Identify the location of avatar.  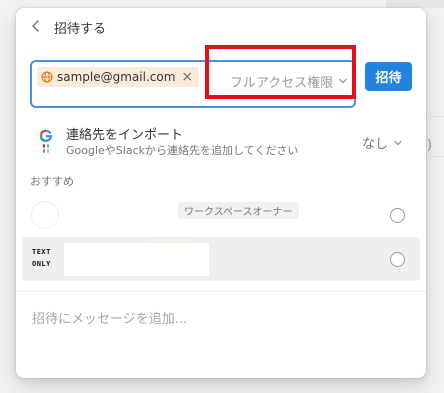
(45, 215).